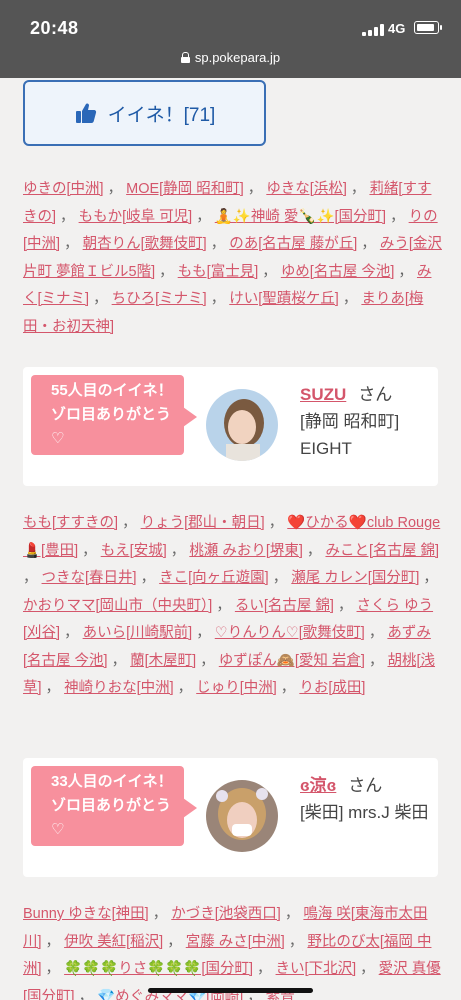  Describe the element at coordinates (428, 27) in the screenshot. I see `battery-icon` at that location.